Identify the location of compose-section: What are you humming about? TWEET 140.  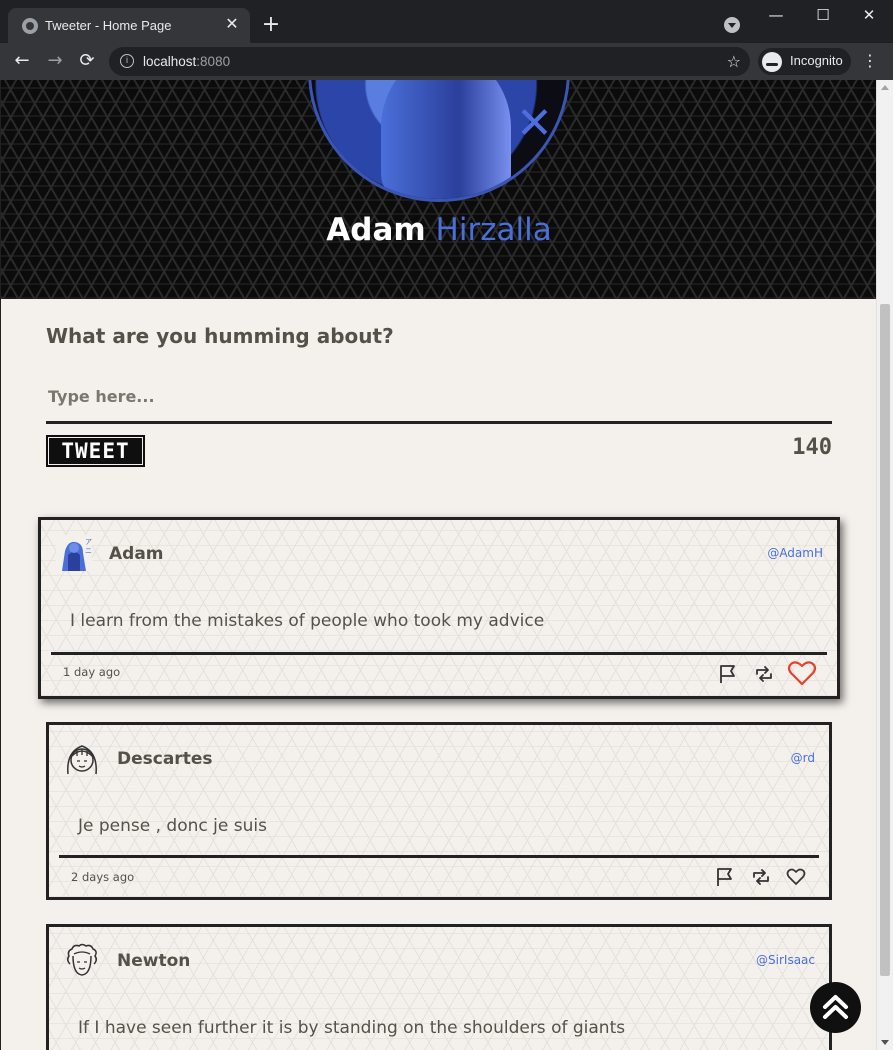
(439, 395).